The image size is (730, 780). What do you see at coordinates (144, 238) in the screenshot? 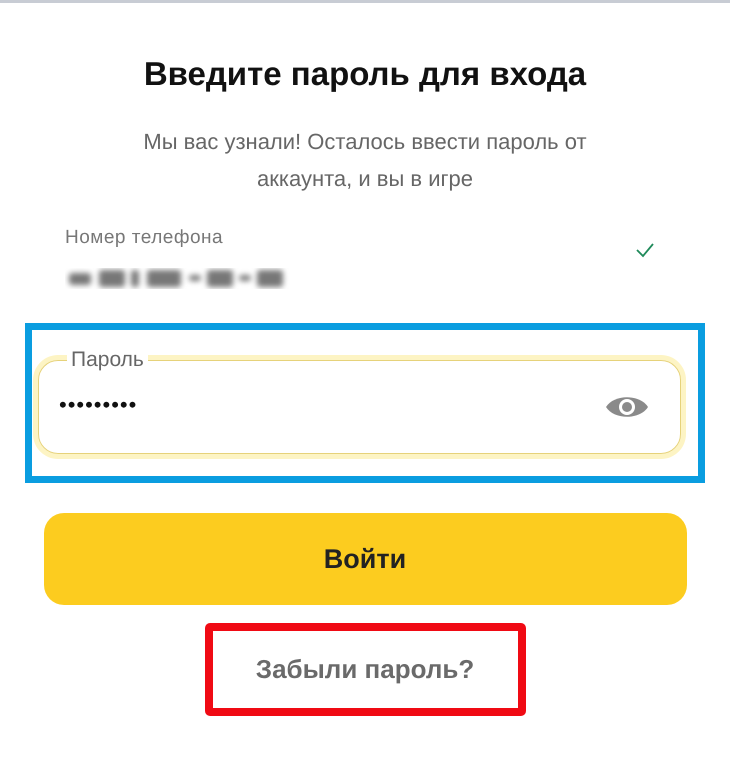
I see `field-label: Номер телефона` at bounding box center [144, 238].